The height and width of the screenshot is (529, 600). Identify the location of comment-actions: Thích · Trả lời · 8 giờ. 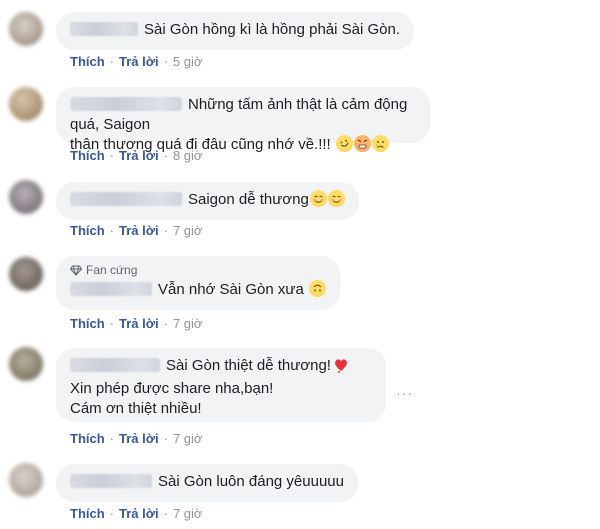
(136, 155).